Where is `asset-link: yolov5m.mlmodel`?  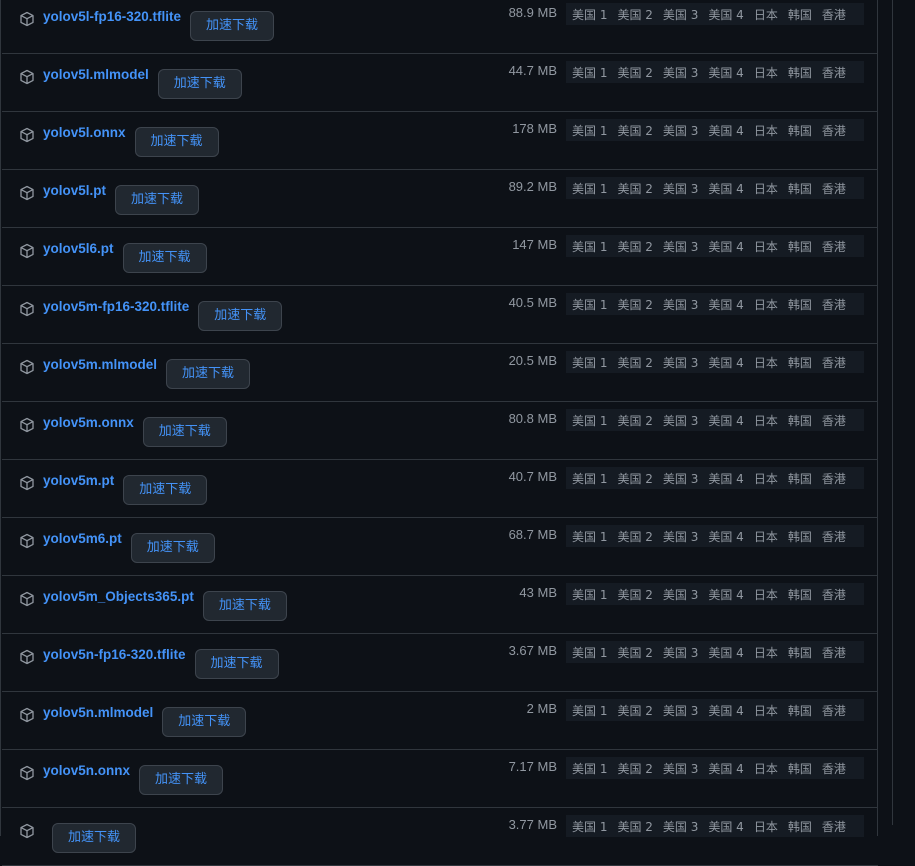 asset-link: yolov5m.mlmodel is located at coordinates (100, 364).